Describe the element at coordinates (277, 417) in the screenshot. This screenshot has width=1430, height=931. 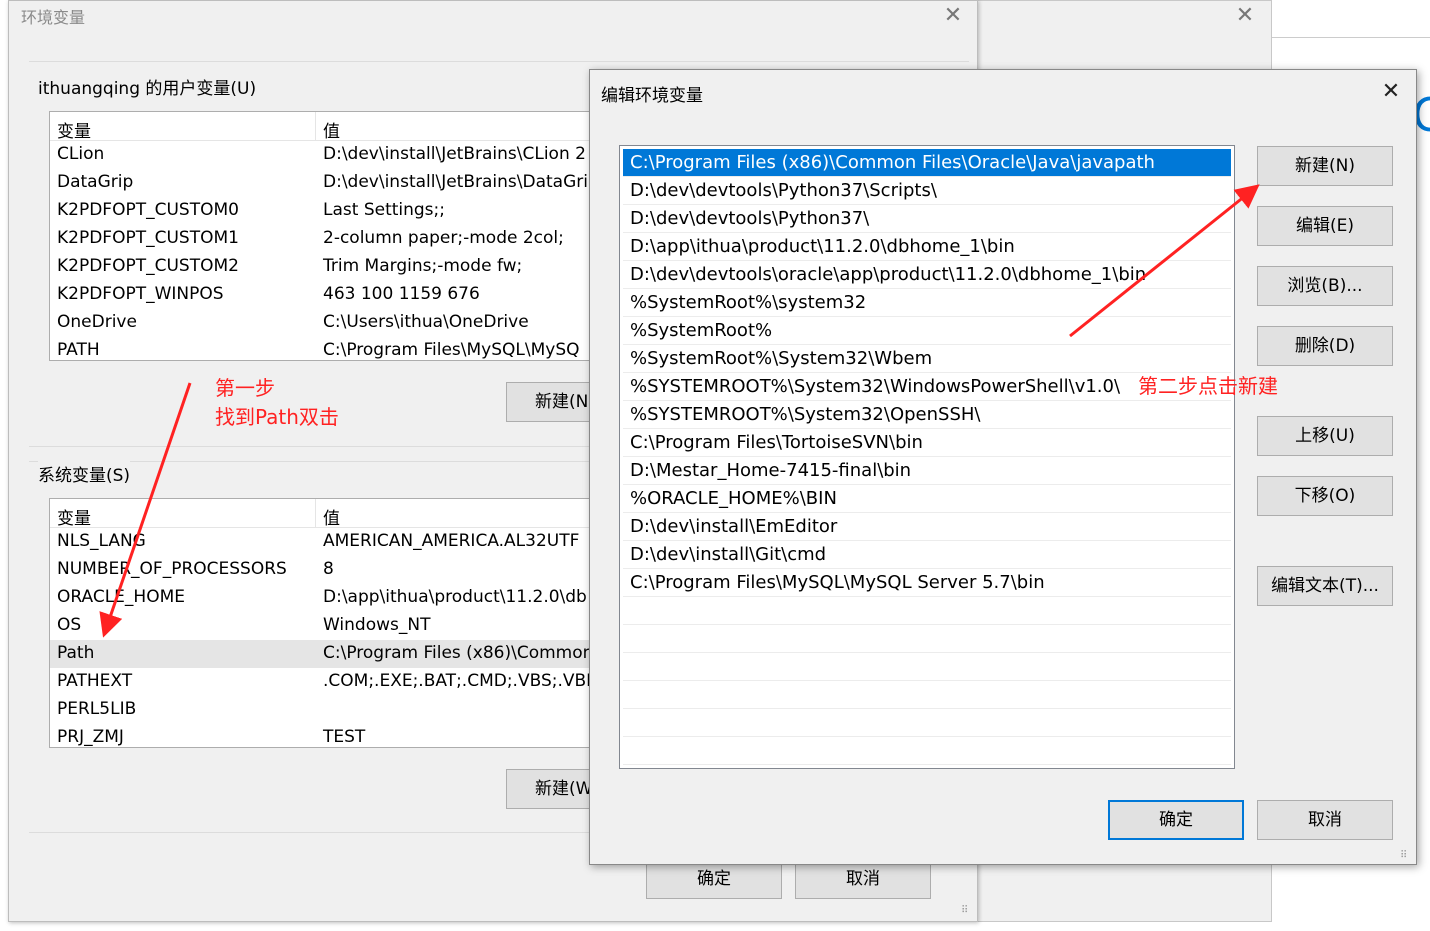
I see `step1-annotation-line2: 找到Path双击` at that location.